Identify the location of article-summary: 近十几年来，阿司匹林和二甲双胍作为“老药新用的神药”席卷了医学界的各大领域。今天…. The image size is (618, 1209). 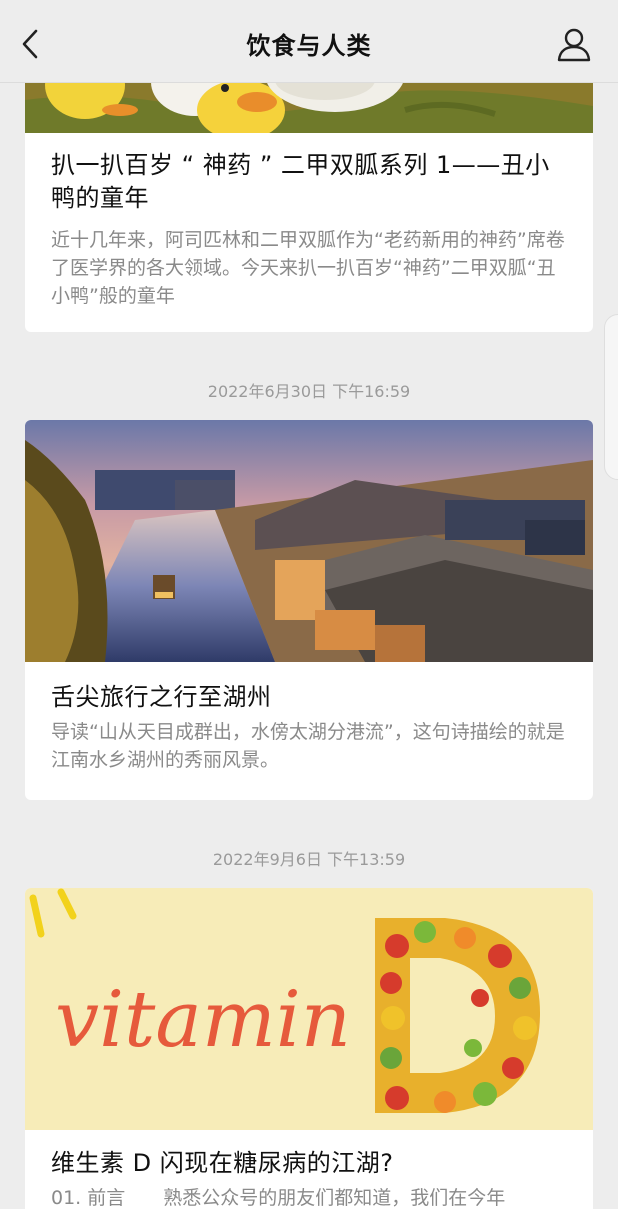
(308, 268).